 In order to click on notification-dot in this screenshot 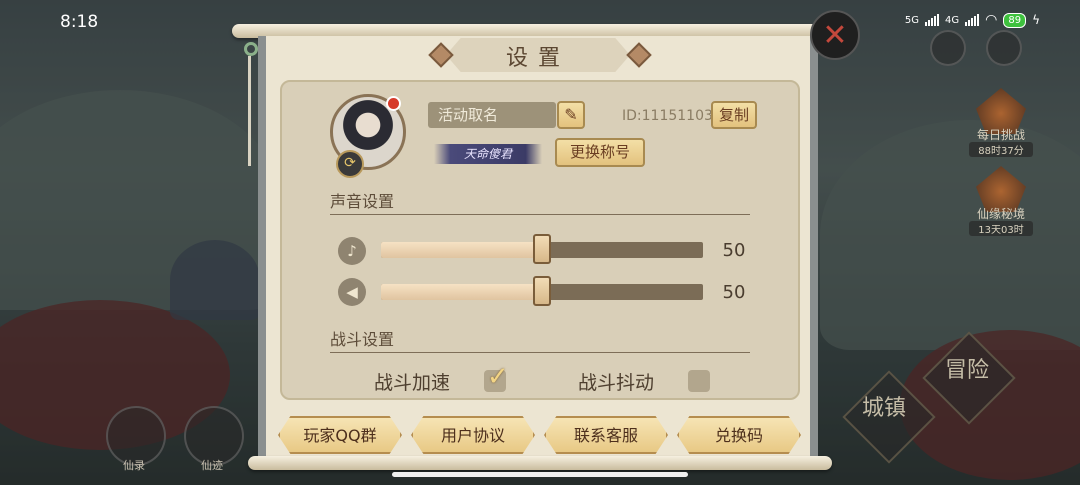, I will do `click(393, 103)`.